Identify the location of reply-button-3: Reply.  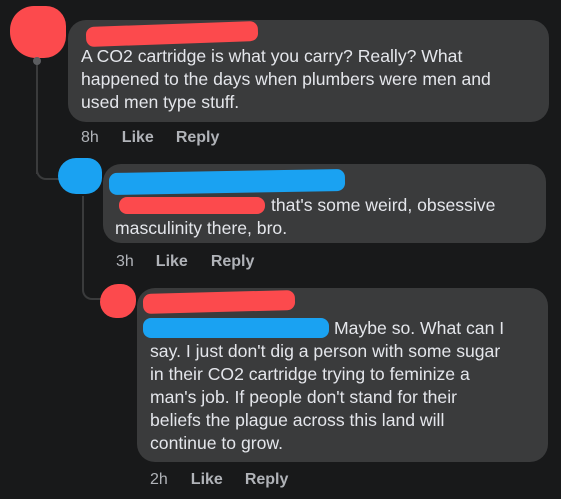
(267, 480).